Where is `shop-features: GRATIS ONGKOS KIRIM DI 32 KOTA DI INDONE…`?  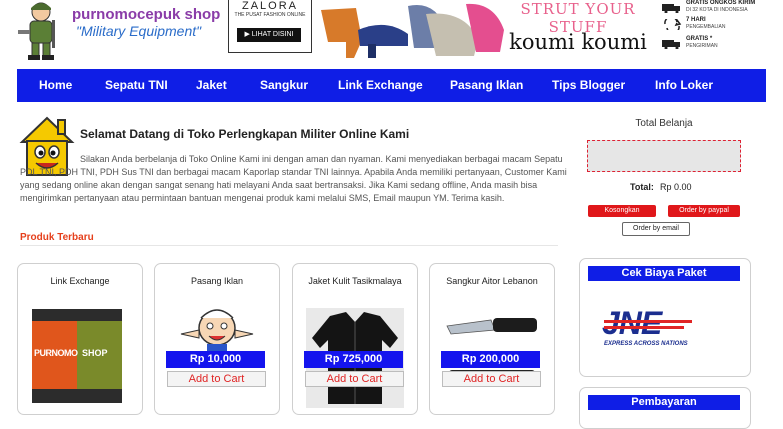 shop-features: GRATIS ONGKOS KIRIM DI 32 KOTA DI INDONE… is located at coordinates (722, 30).